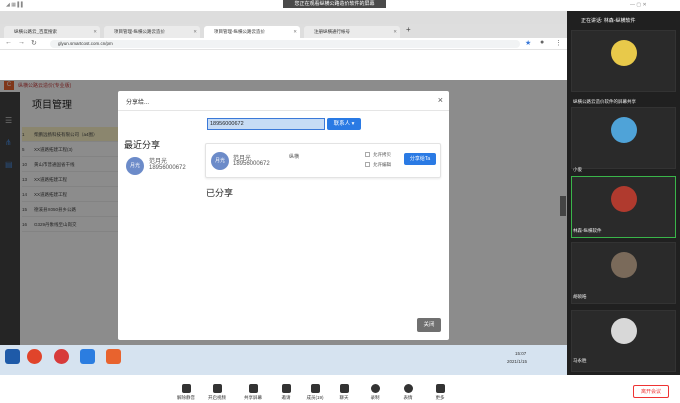 The width and height of the screenshot is (680, 403). I want to click on contact-company: 纵横, so click(294, 157).